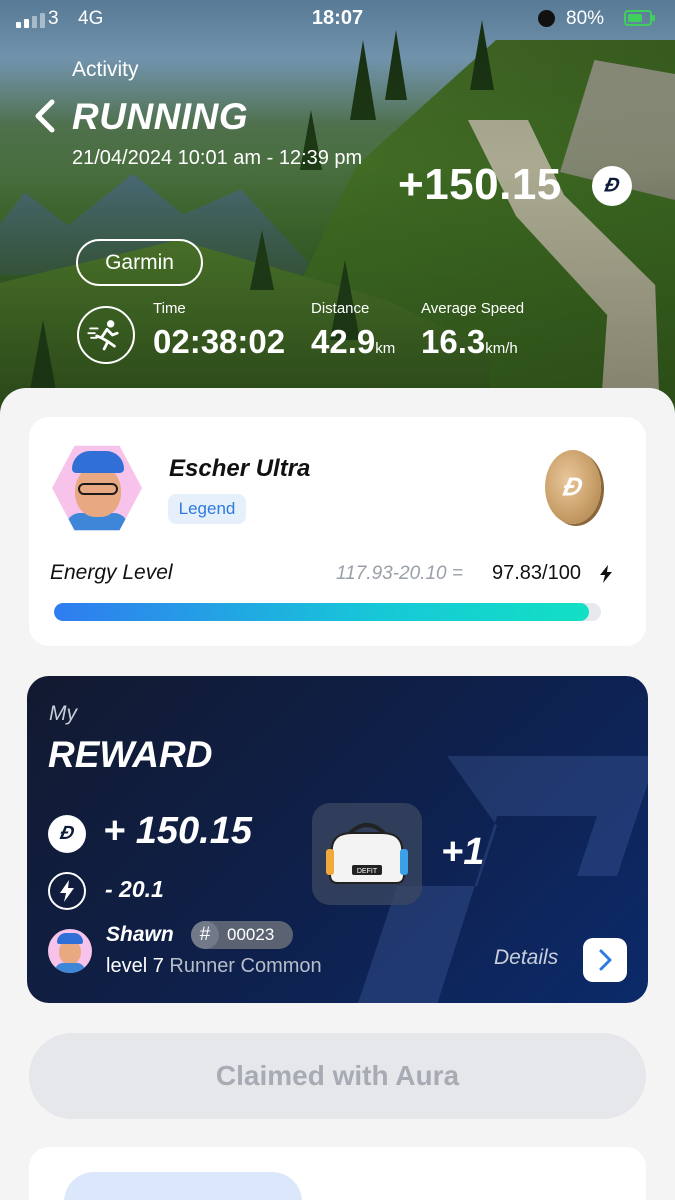  What do you see at coordinates (322, 612) in the screenshot?
I see `energy-bar-fill` at bounding box center [322, 612].